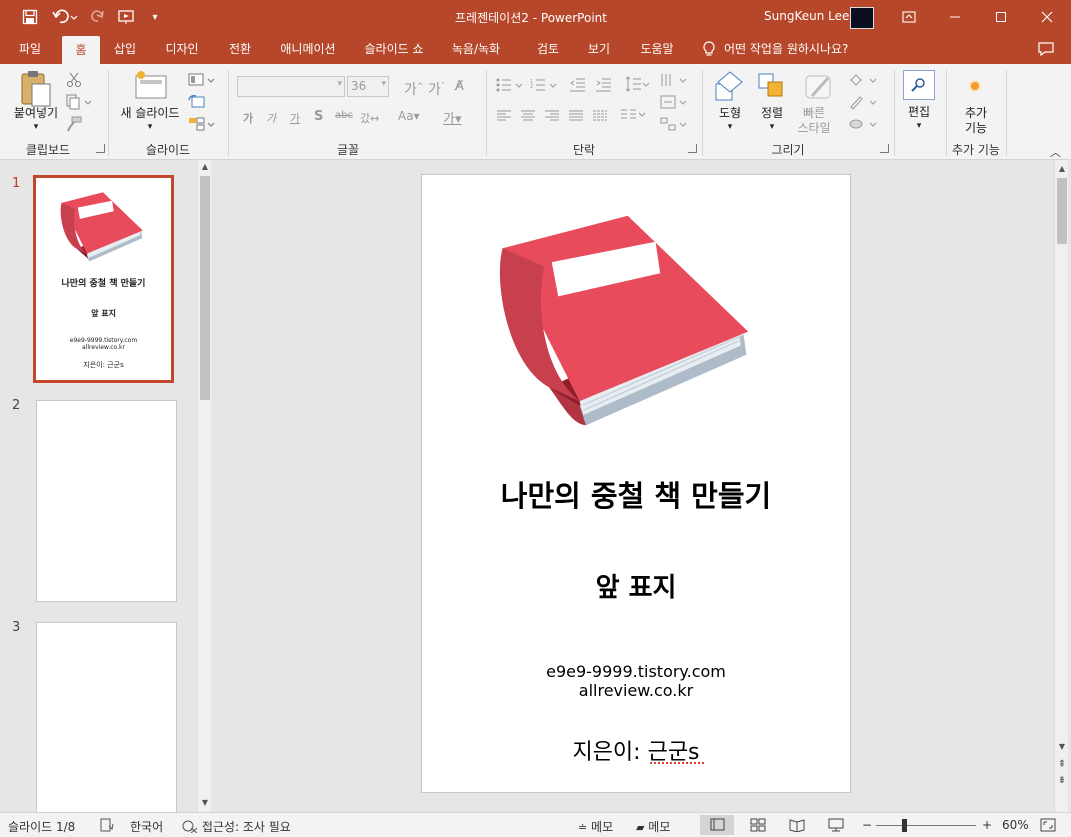 The height and width of the screenshot is (837, 1071). I want to click on distributed-icon, so click(600, 117).